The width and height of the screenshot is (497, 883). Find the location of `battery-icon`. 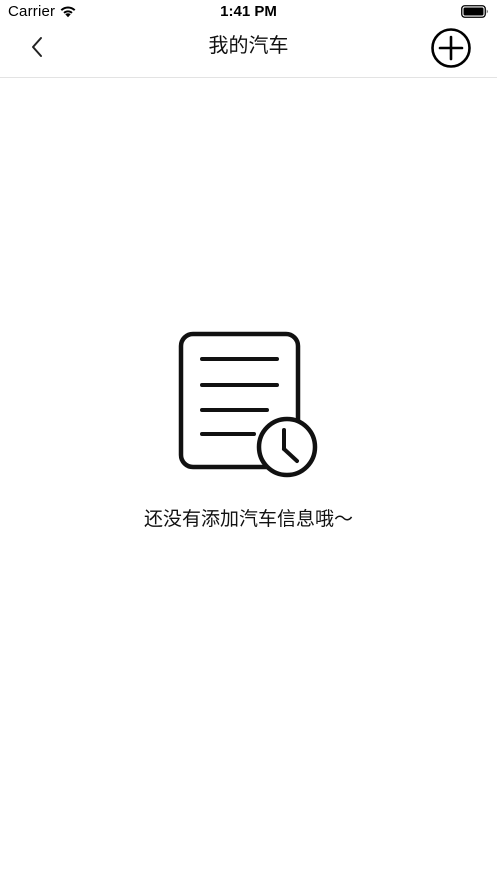

battery-icon is located at coordinates (474, 11).